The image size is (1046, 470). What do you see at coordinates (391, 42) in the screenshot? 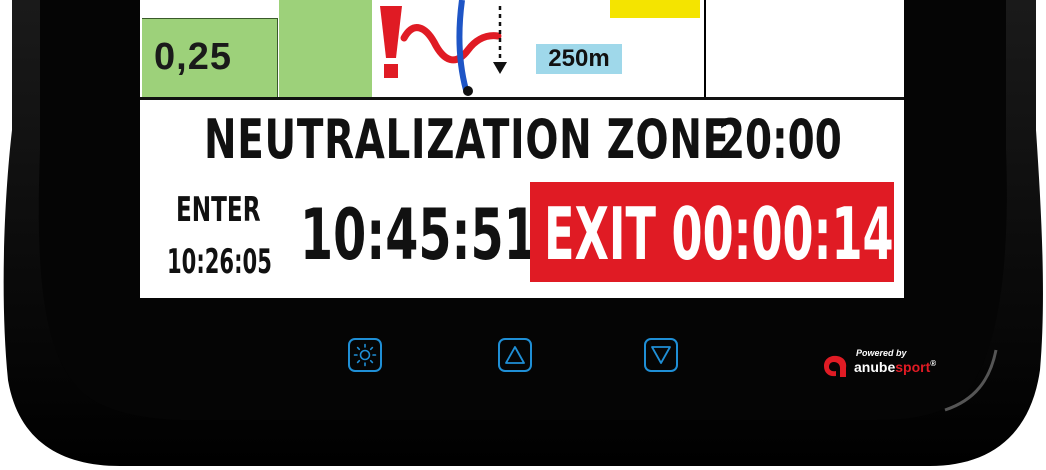
I see `danger-exclamation-icon` at bounding box center [391, 42].